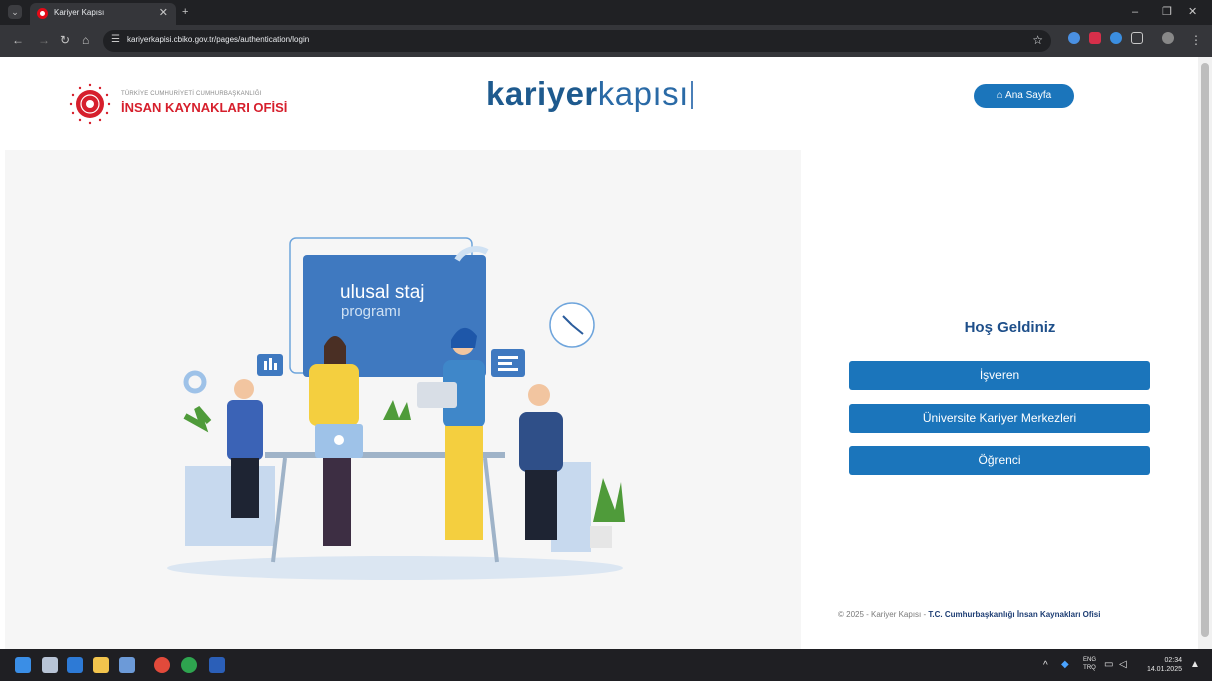 Image resolution: width=1212 pixels, height=681 pixels. Describe the element at coordinates (185, 12) in the screenshot. I see `new-tab-button: +` at that location.